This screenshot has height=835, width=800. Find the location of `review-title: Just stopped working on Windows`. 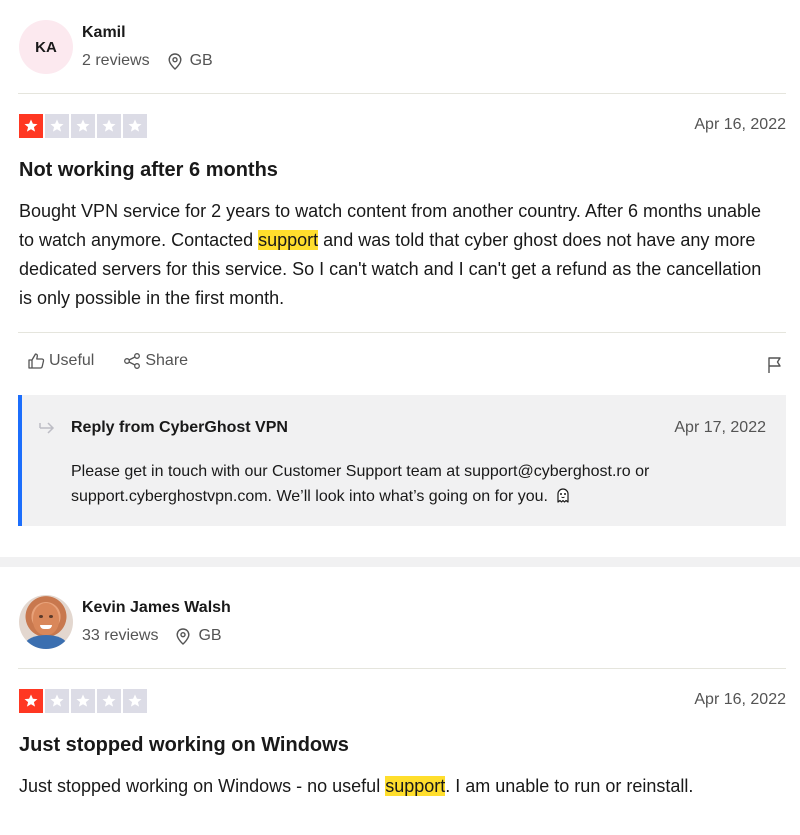

review-title: Just stopped working on Windows is located at coordinates (184, 745).